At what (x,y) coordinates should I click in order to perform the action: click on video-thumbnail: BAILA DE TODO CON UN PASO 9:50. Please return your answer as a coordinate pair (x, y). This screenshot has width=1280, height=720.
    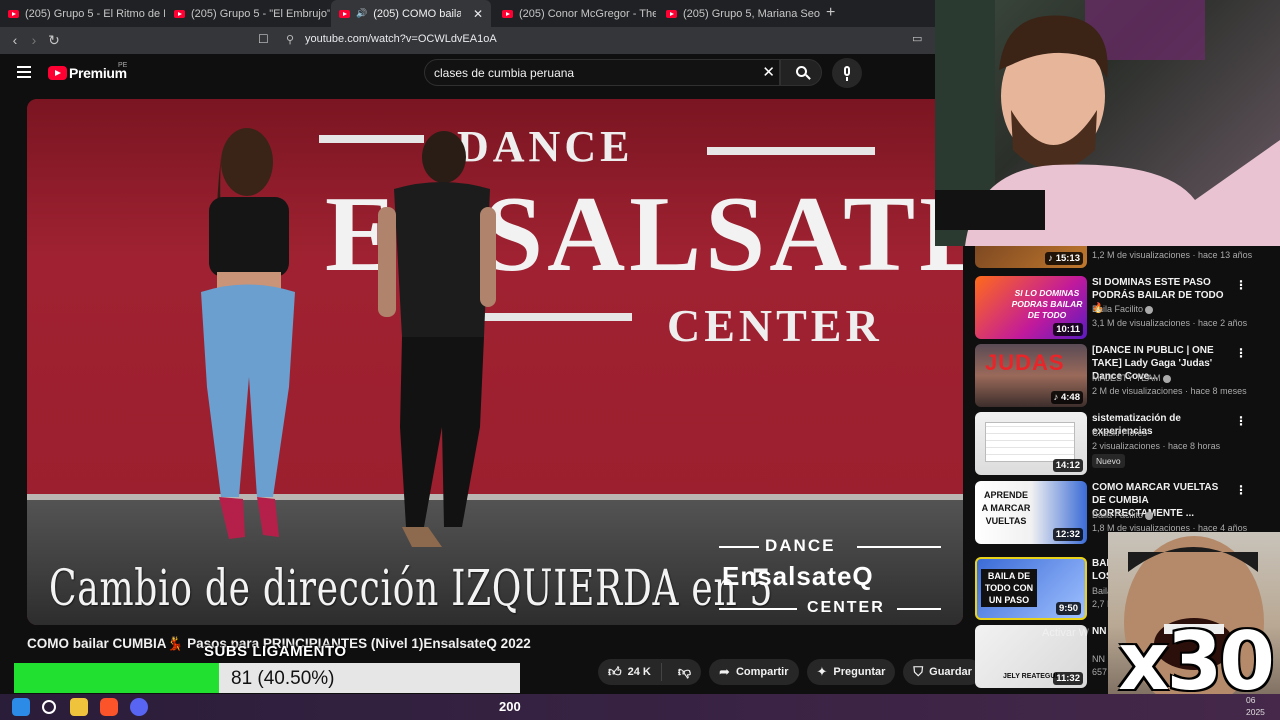
    Looking at the image, I should click on (1031, 588).